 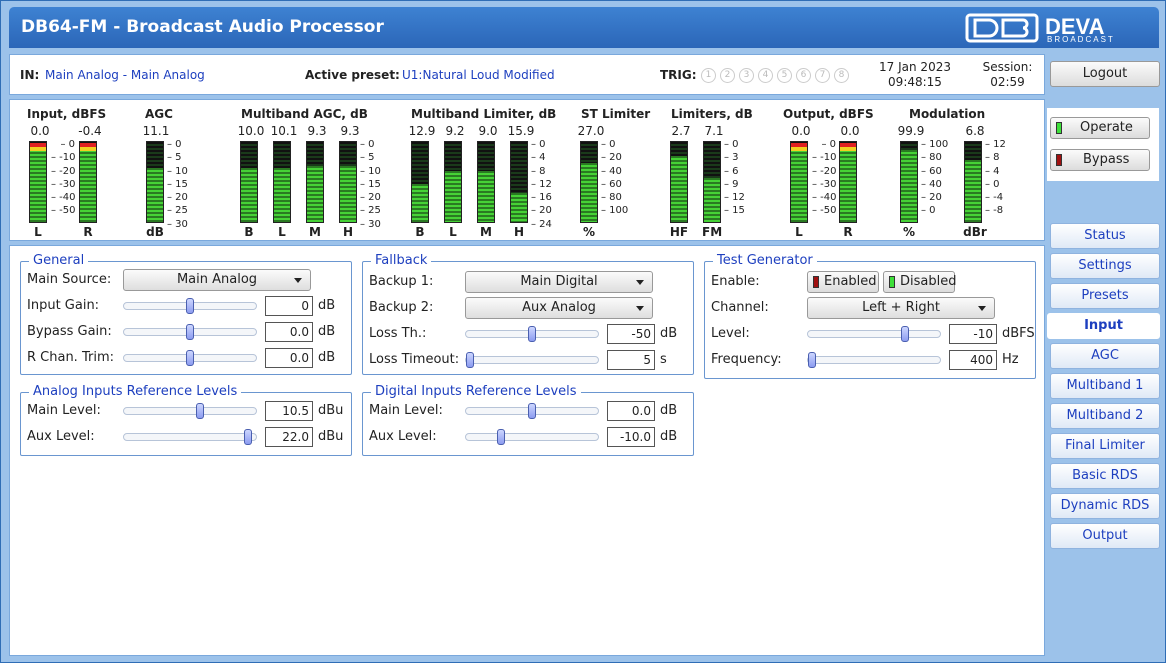 What do you see at coordinates (734, 198) in the screenshot?
I see `scale-tick: – 12` at bounding box center [734, 198].